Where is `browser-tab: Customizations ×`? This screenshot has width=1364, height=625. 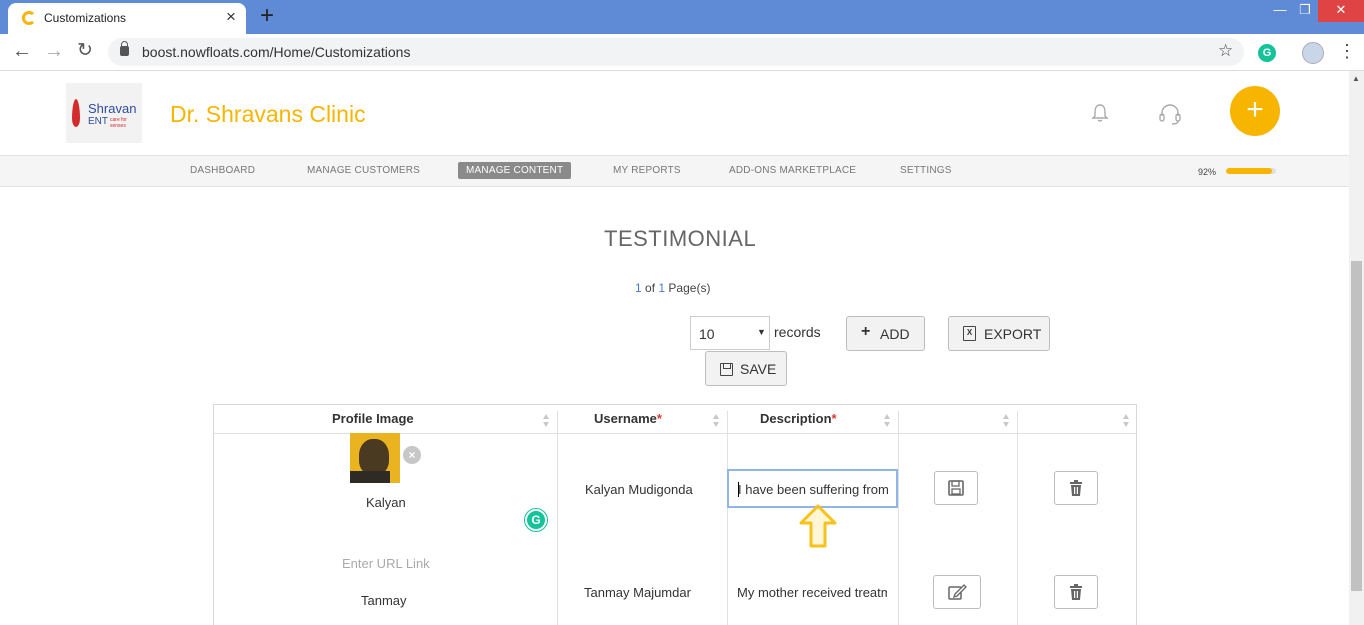
browser-tab: Customizations × is located at coordinates (127, 18).